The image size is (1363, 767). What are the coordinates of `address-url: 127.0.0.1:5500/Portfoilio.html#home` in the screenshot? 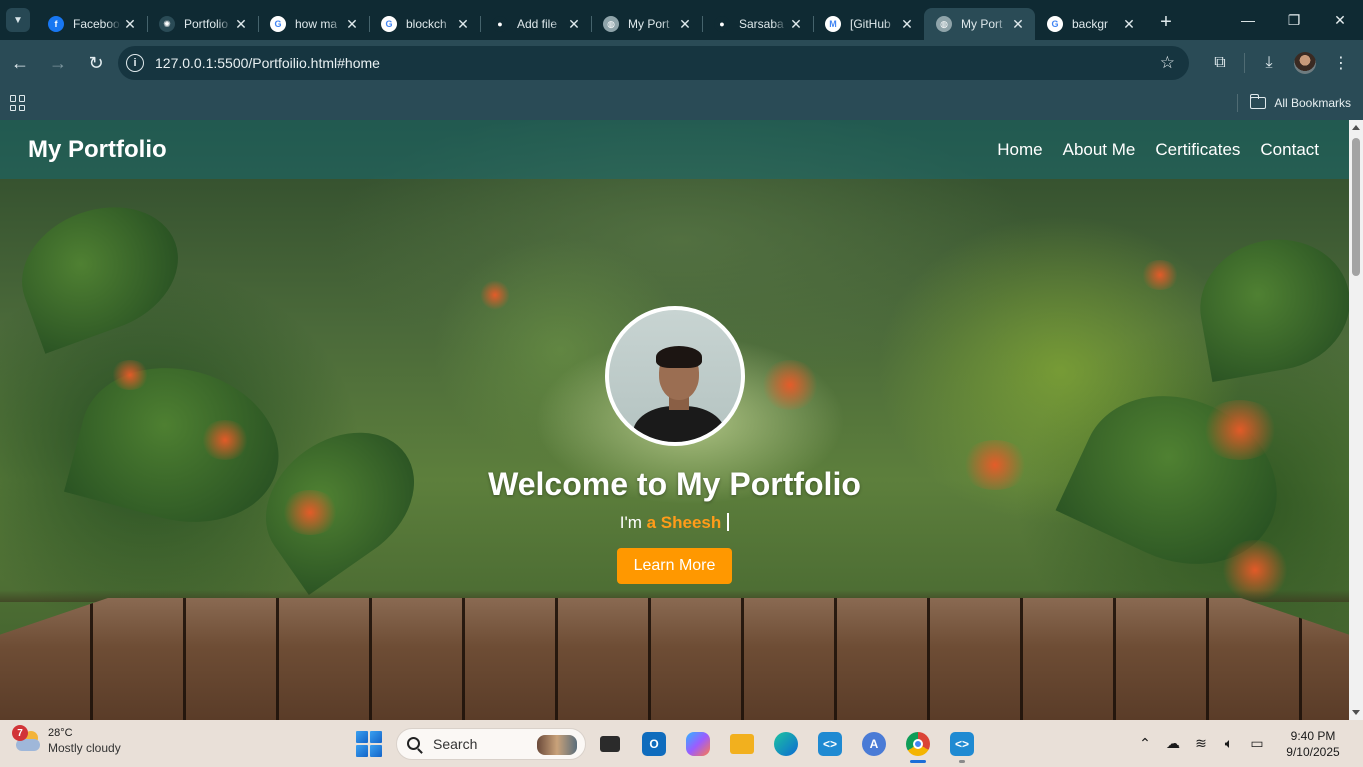 It's located at (267, 63).